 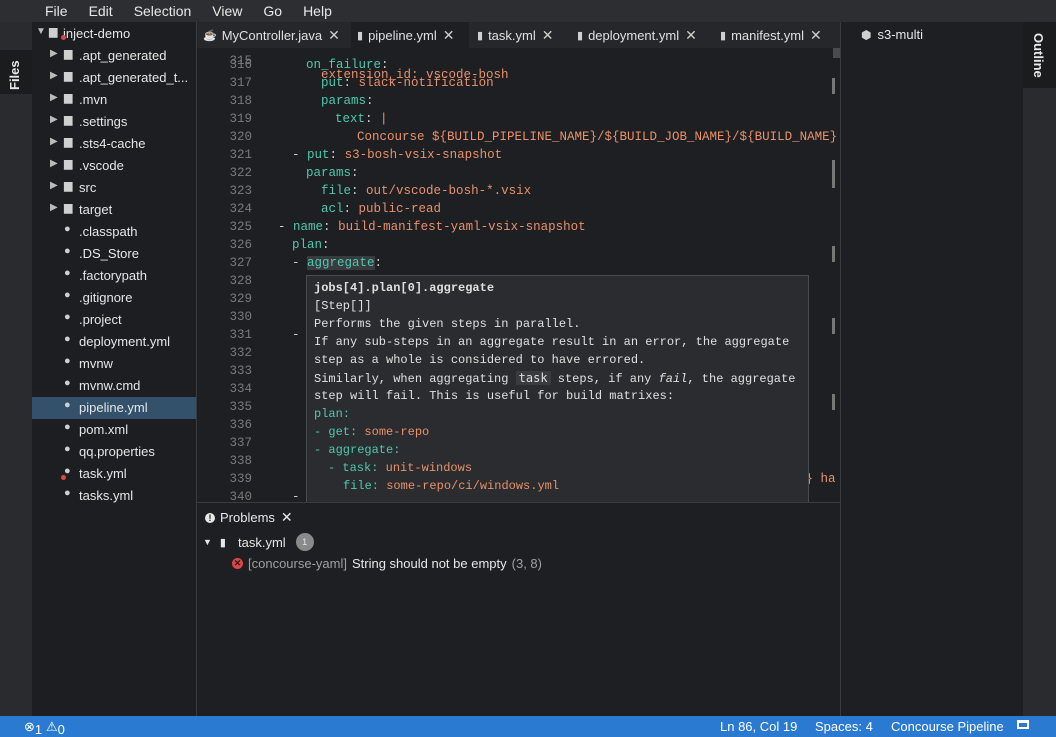 What do you see at coordinates (347, 65) in the screenshot?
I see `code-text: on_failure:` at bounding box center [347, 65].